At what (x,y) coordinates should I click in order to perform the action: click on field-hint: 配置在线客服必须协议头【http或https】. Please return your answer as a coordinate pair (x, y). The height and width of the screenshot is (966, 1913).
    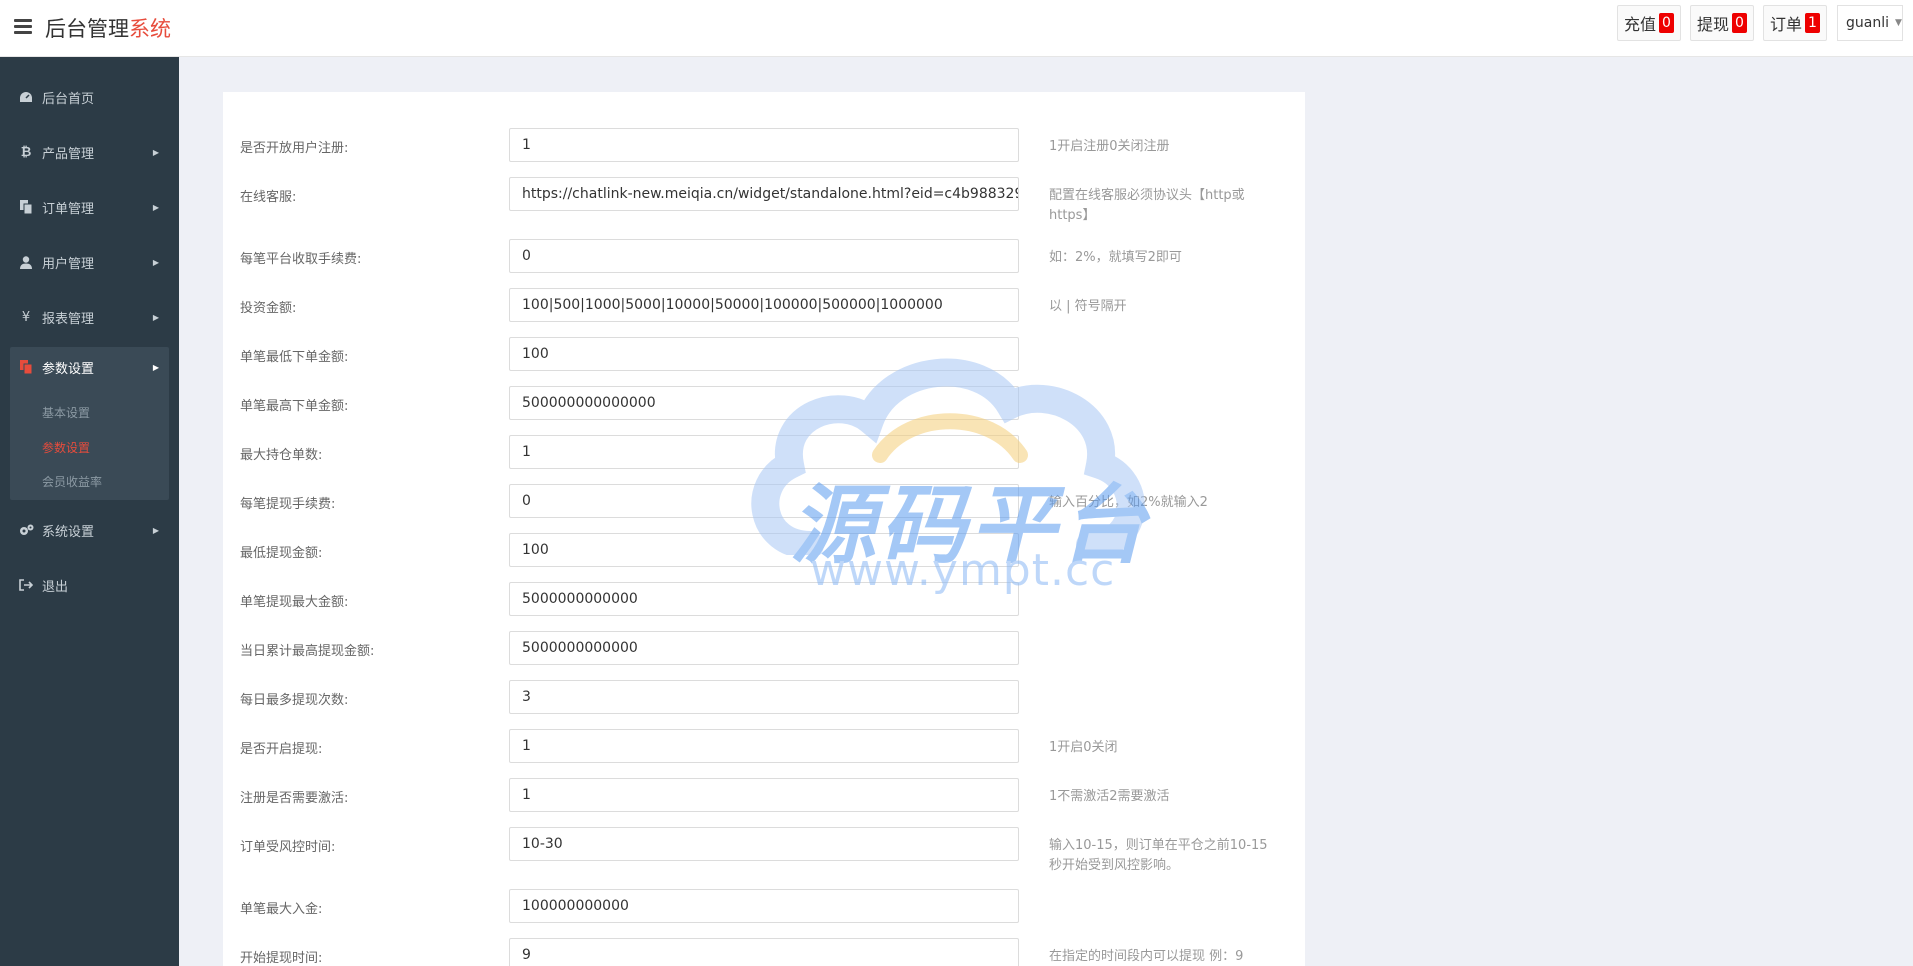
    Looking at the image, I should click on (1147, 205).